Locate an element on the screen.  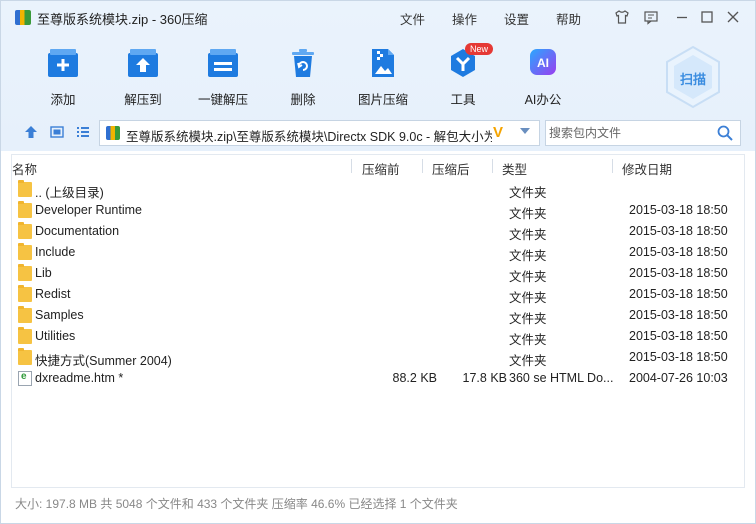
file-row: Documentation 文件夹 2015-03-18 18:50 is located at coordinates (379, 231).